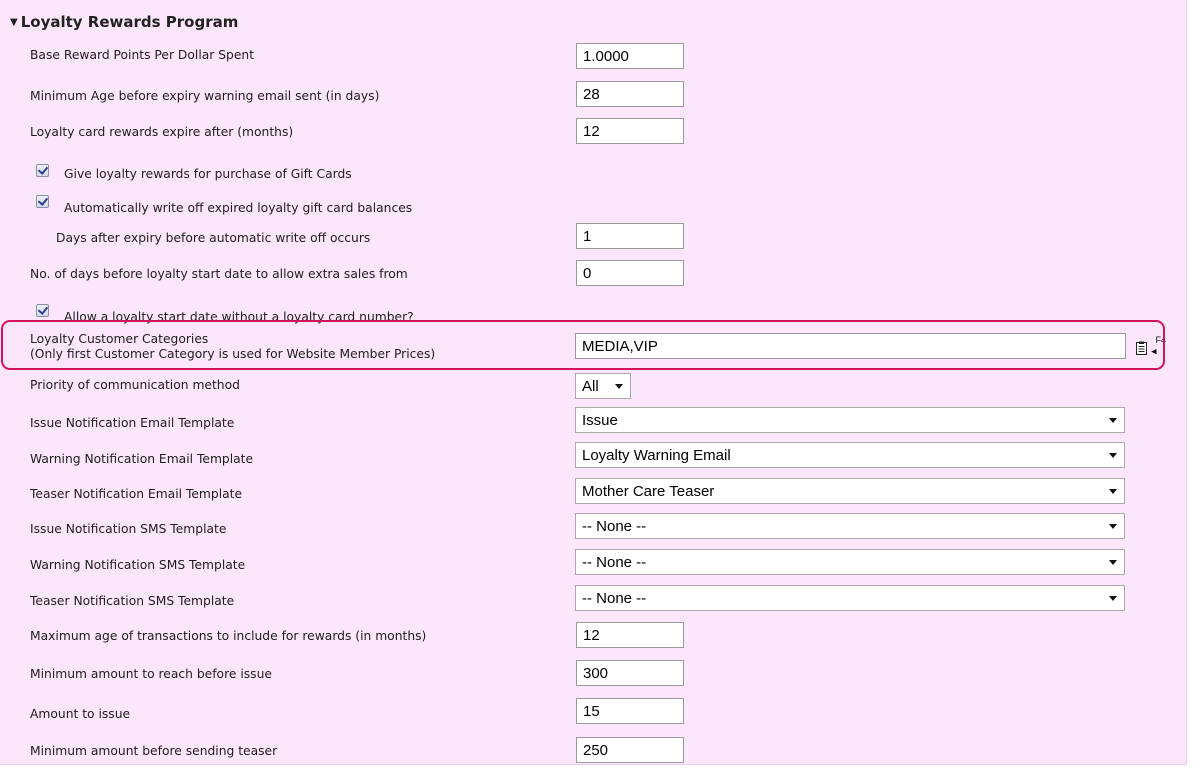 This screenshot has width=1202, height=771. What do you see at coordinates (142, 55) in the screenshot?
I see `base-points-label: Base Reward Points Per Dollar Spent` at bounding box center [142, 55].